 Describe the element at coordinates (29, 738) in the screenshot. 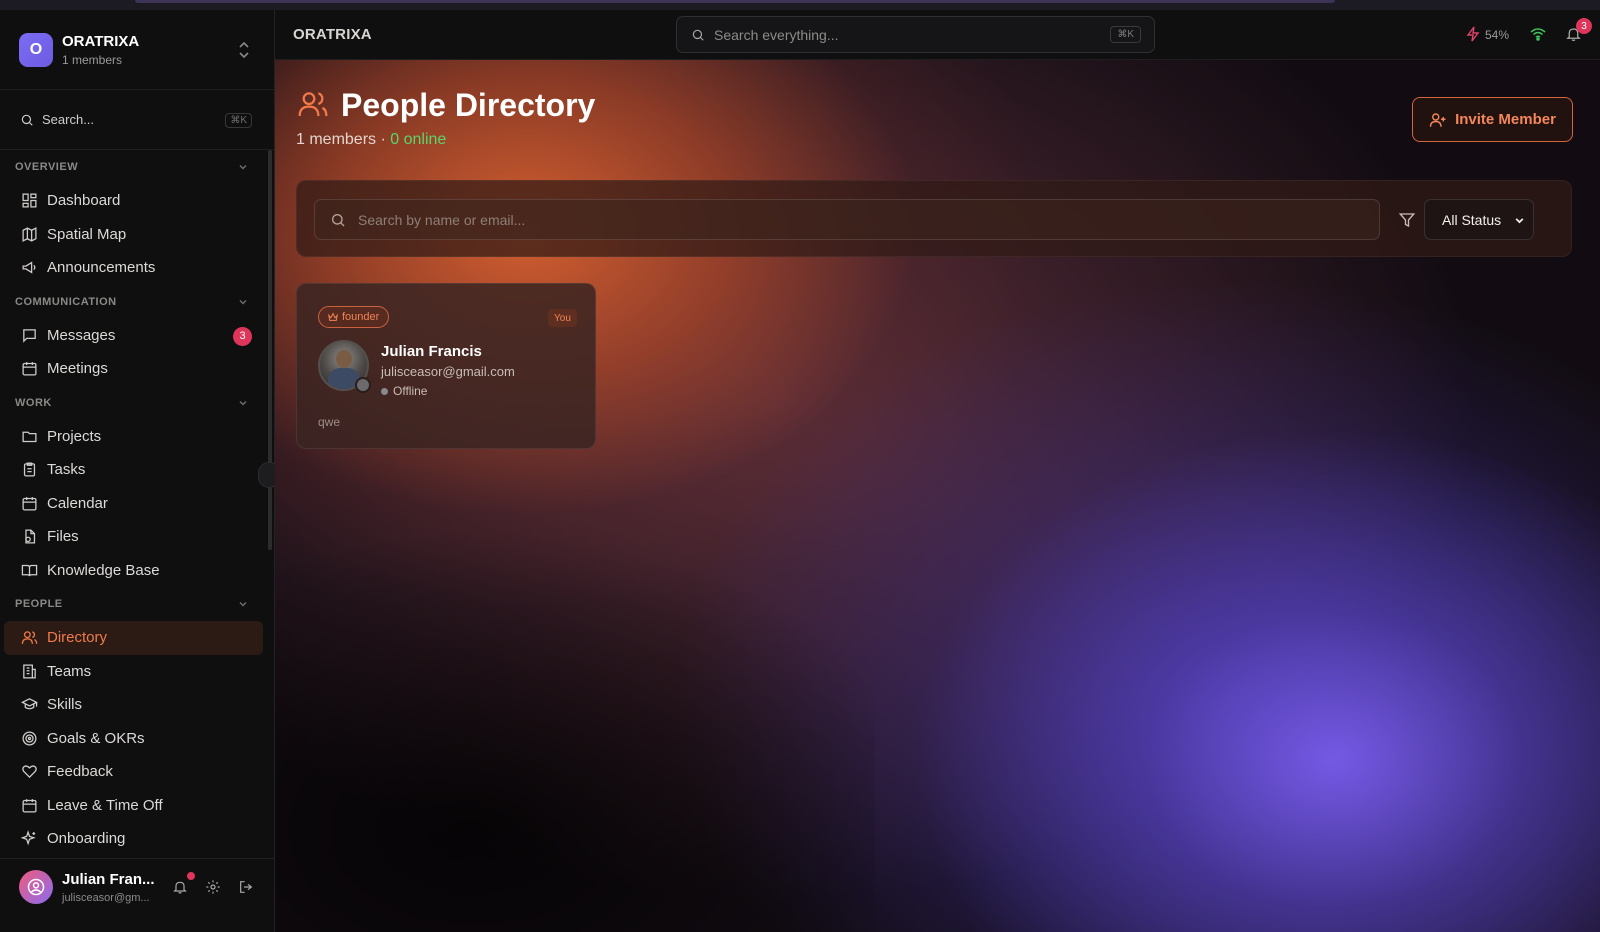

I see `target-icon` at that location.